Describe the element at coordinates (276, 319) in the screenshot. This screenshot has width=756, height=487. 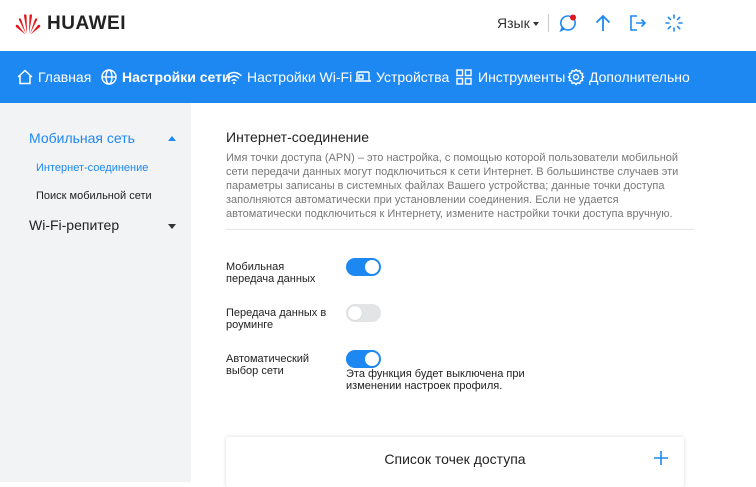
I see `roaming-label: Передача данных в роуминге` at that location.